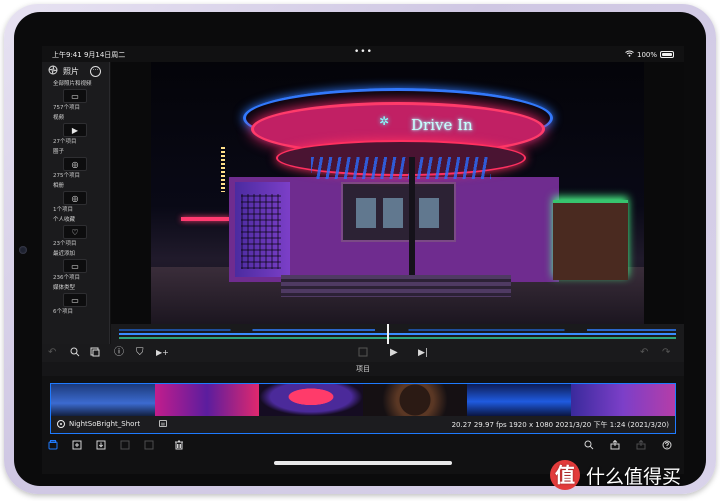 This screenshot has width=720, height=501. I want to click on status-indicators: 100%, so click(649, 54).